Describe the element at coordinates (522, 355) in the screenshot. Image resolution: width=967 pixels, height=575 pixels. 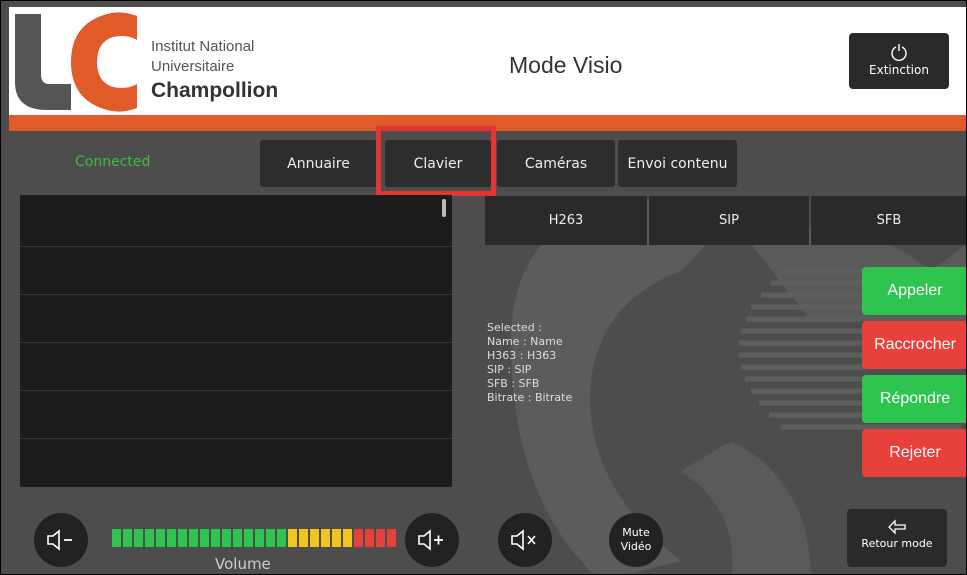
I see `info-h363: H363` at that location.